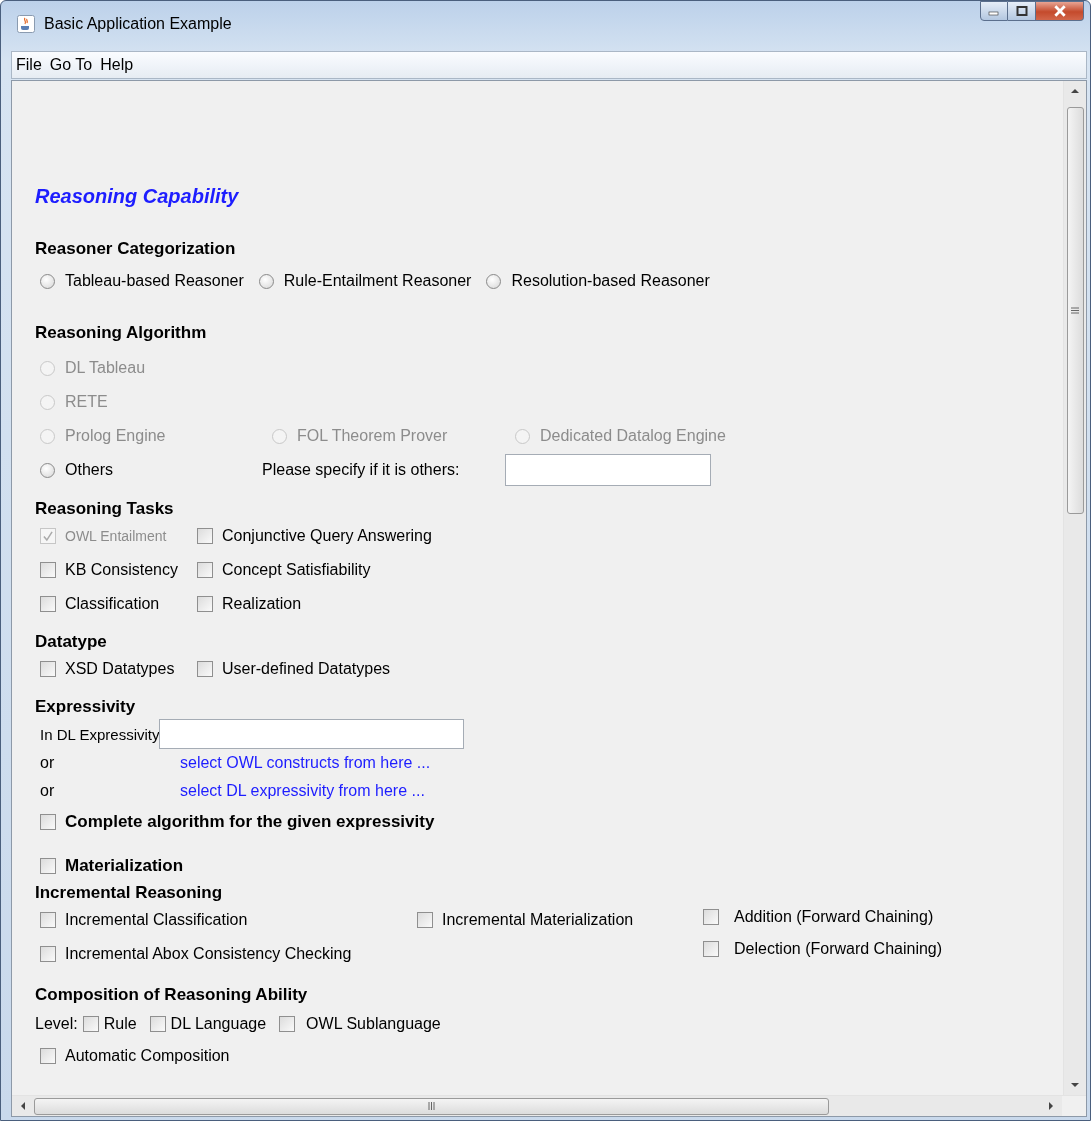 The width and height of the screenshot is (1091, 1121). Describe the element at coordinates (129, 893) in the screenshot. I see `group-title: Incremental Reasoning` at that location.